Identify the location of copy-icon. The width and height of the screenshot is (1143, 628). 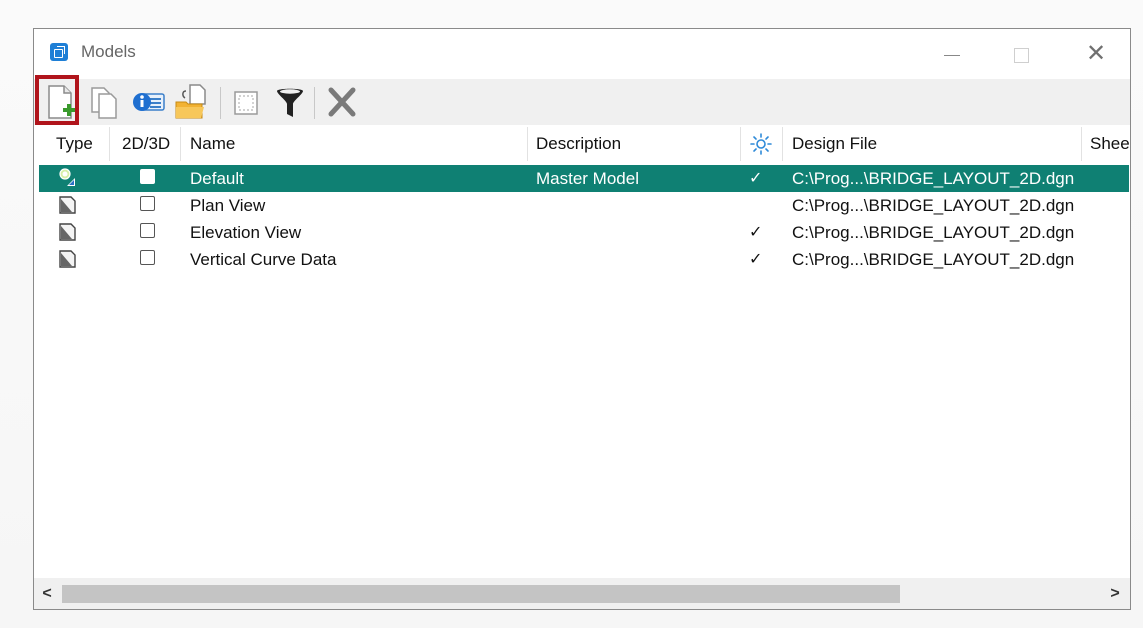
(104, 103).